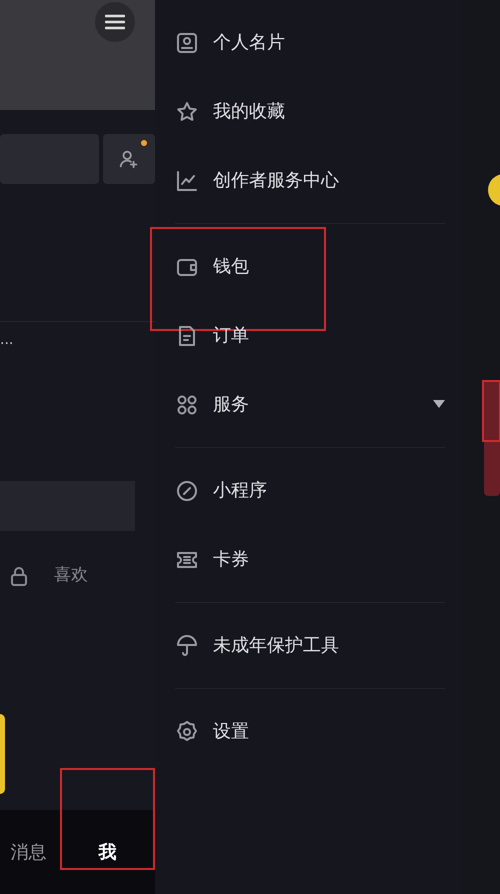 The image size is (500, 894). I want to click on add-friend-icon, so click(129, 159).